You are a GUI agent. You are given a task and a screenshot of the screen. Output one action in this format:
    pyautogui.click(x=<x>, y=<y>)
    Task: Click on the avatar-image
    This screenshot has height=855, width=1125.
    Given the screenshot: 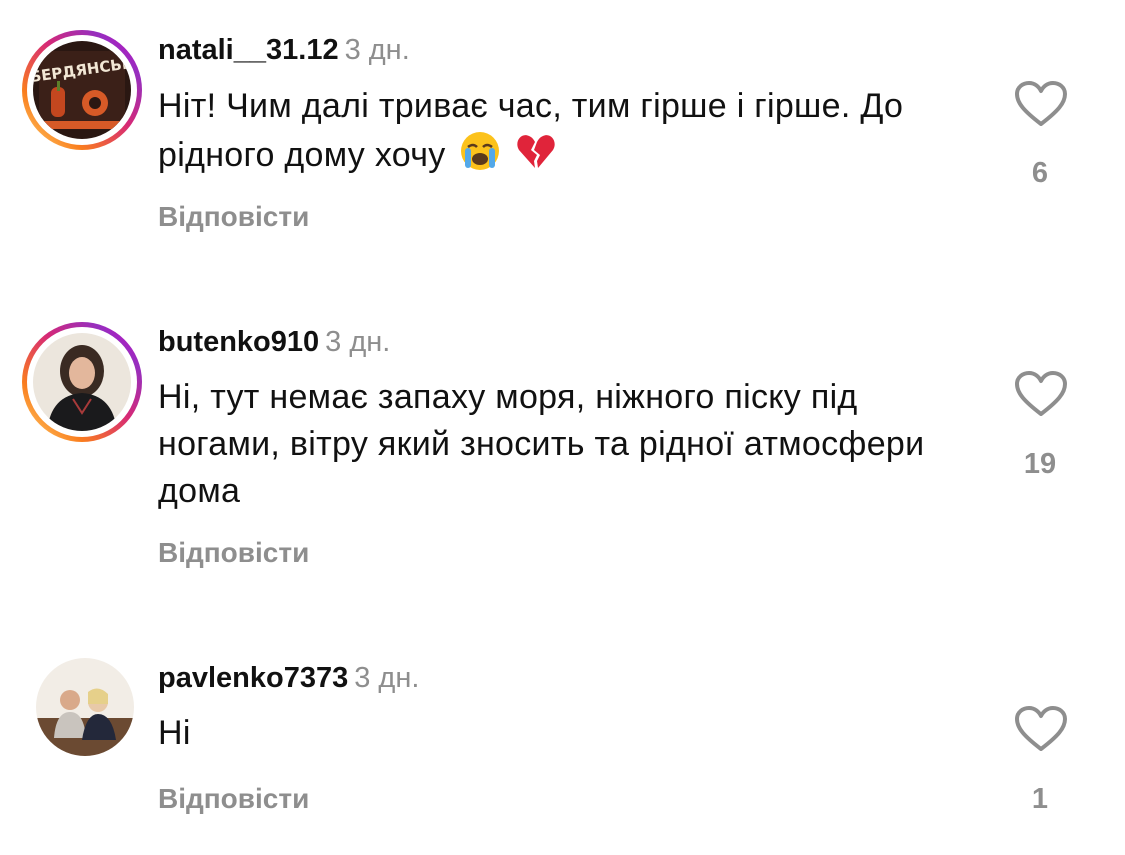 What is the action you would take?
    pyautogui.click(x=85, y=707)
    